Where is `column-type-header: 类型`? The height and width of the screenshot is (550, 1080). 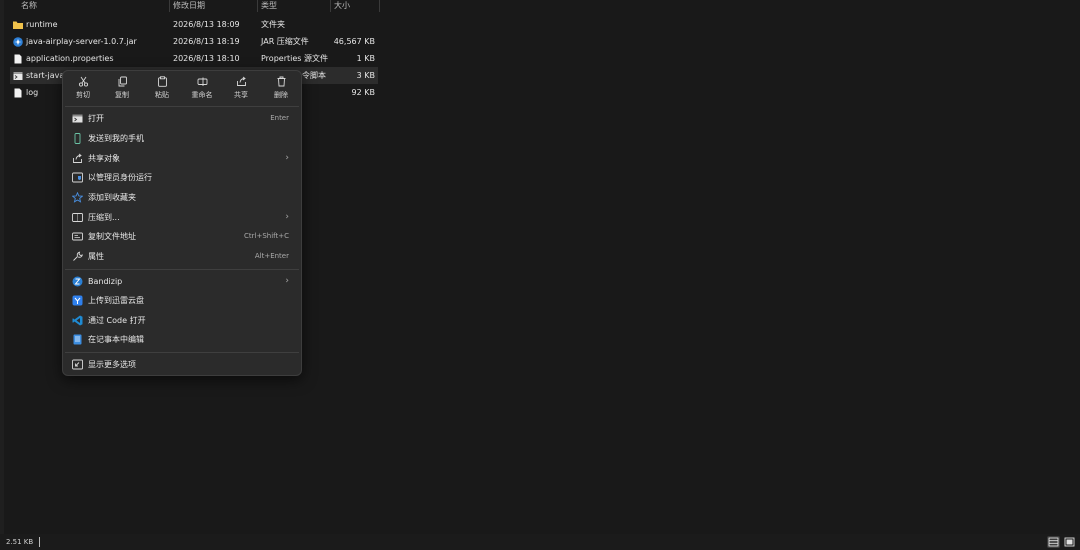
column-type-header: 类型 is located at coordinates (269, 6).